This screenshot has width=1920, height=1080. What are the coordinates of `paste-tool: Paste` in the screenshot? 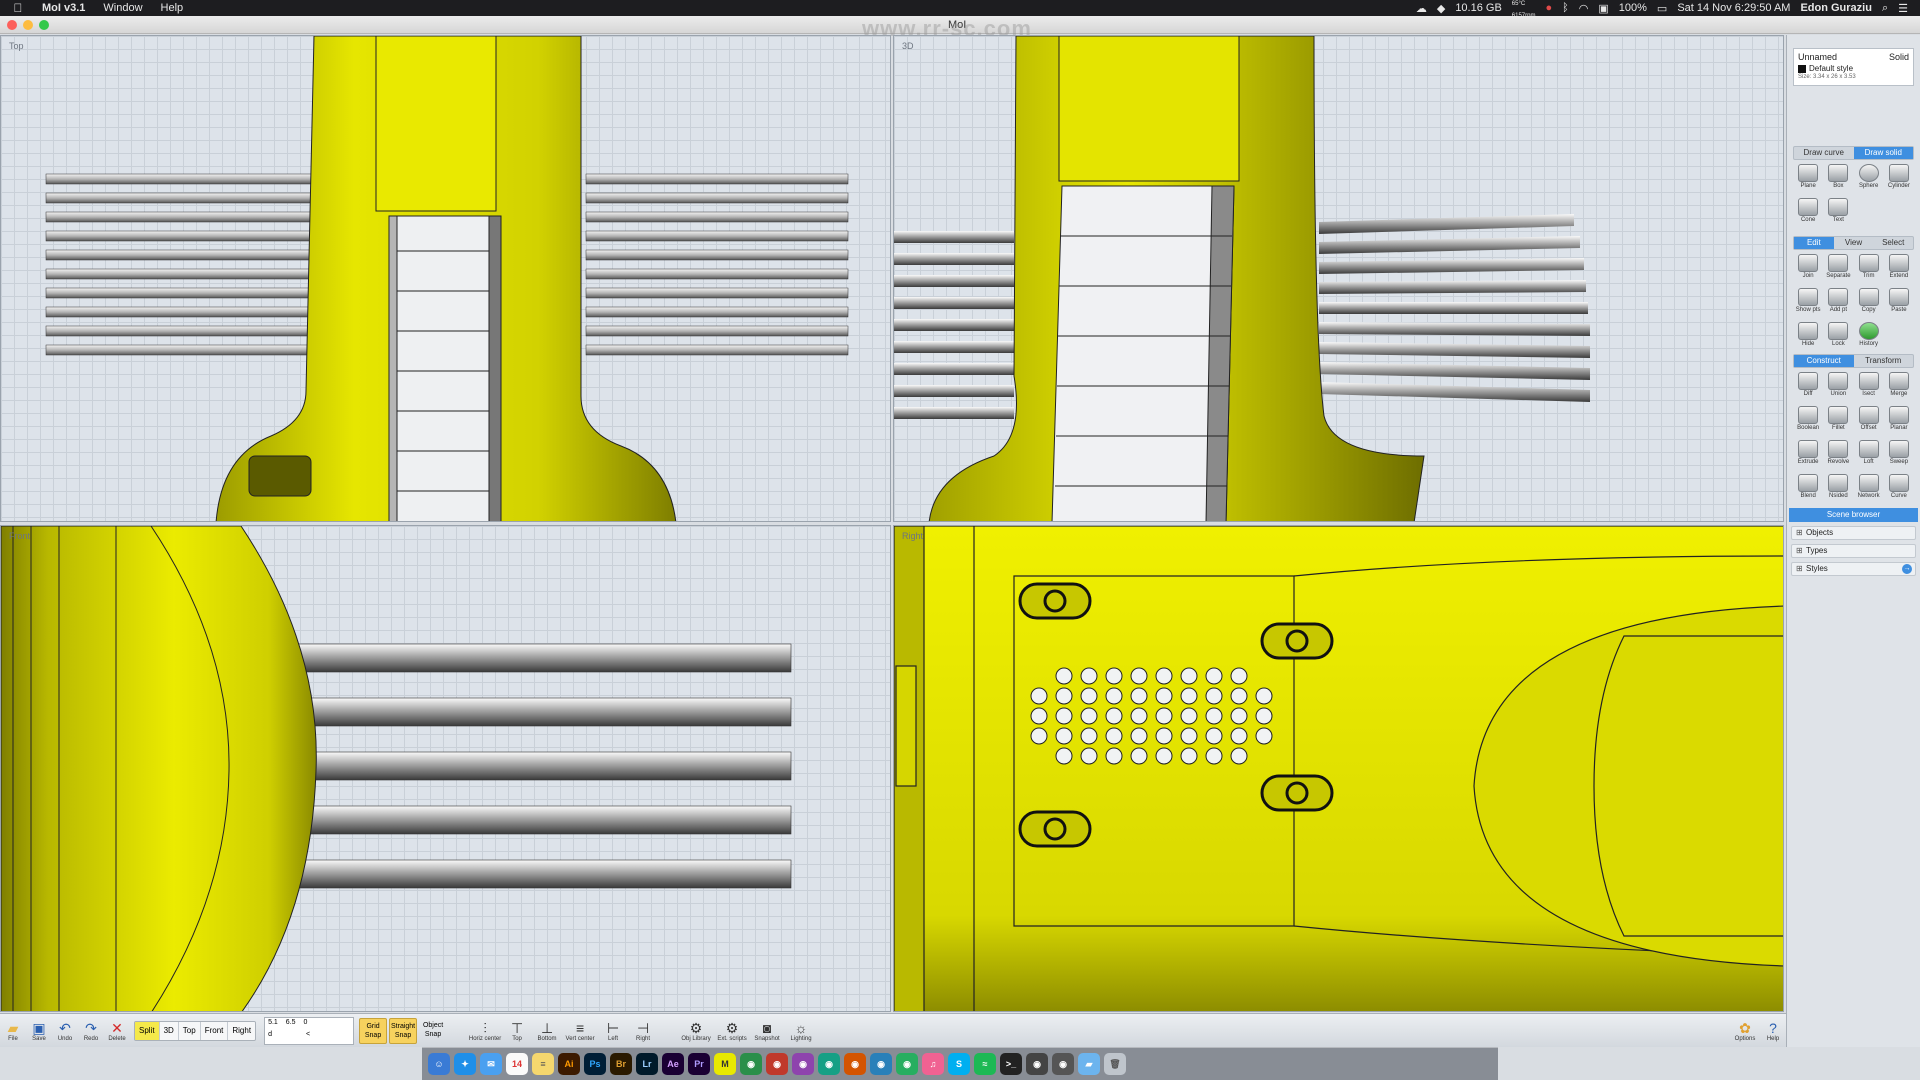 It's located at (1899, 303).